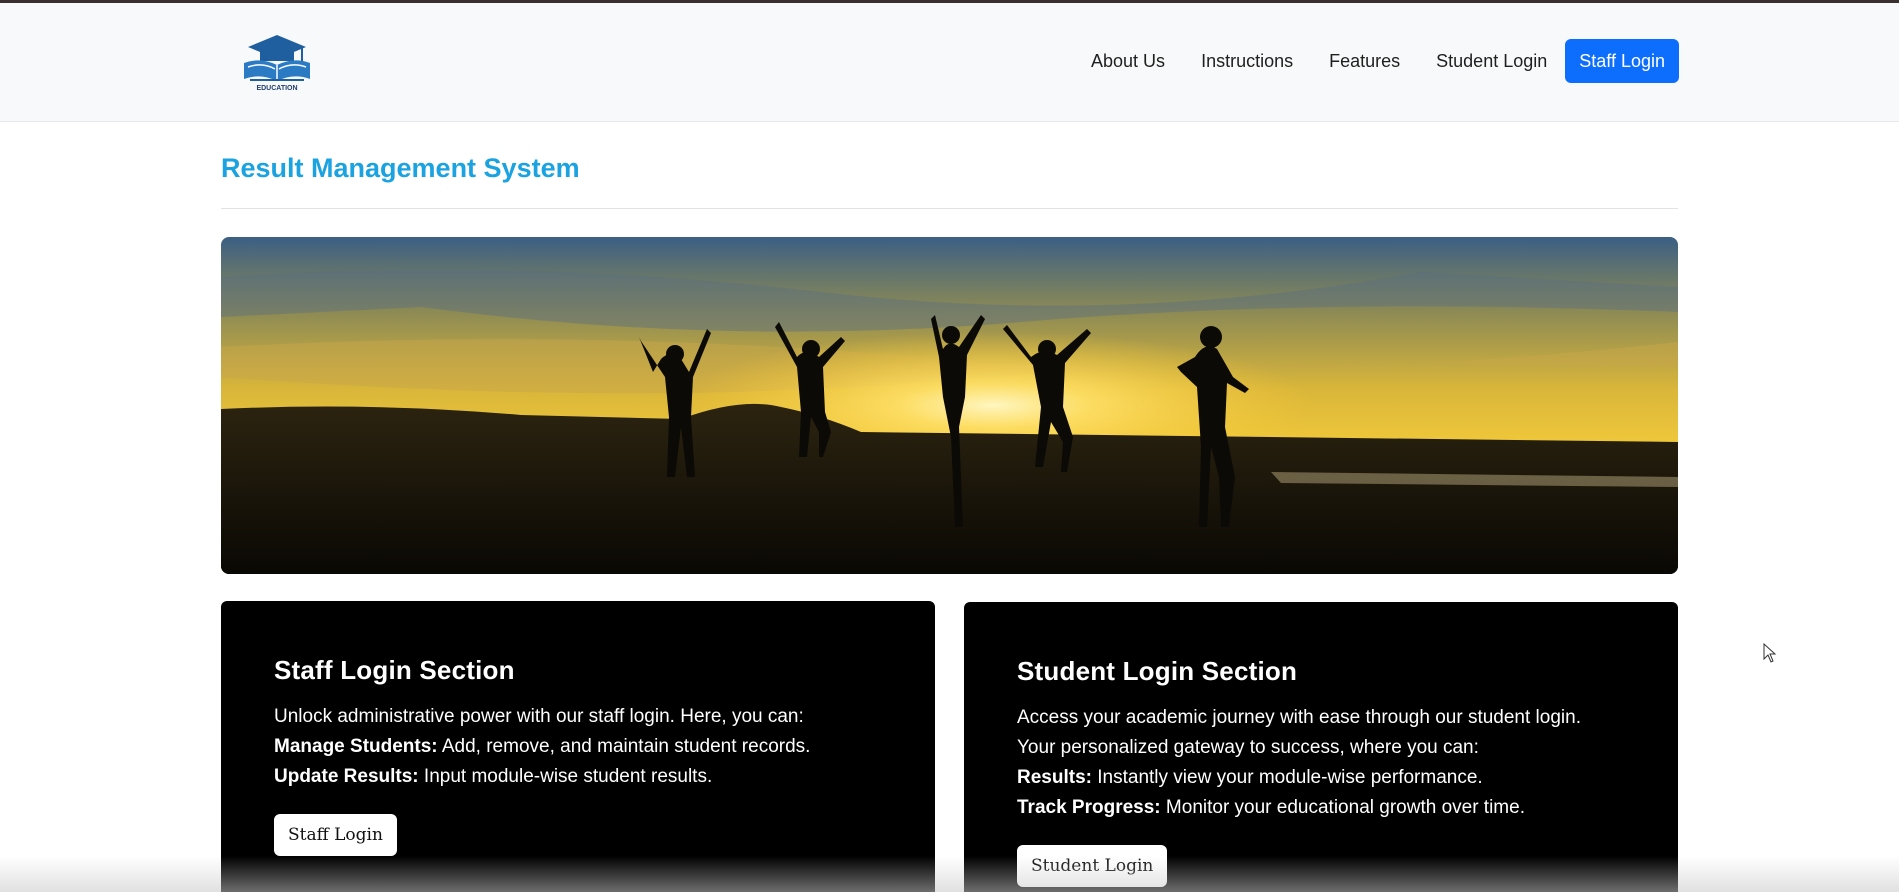  I want to click on student-login-button: Student Login, so click(1092, 866).